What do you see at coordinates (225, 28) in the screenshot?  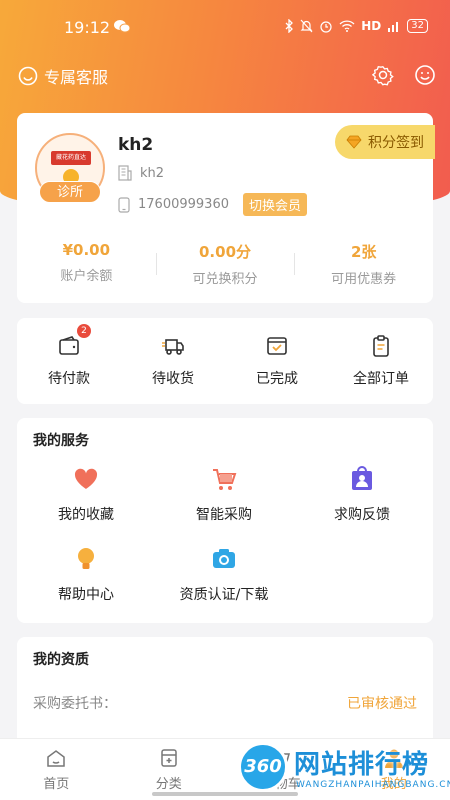 I see `status-bar: 19:12 HD 32` at bounding box center [225, 28].